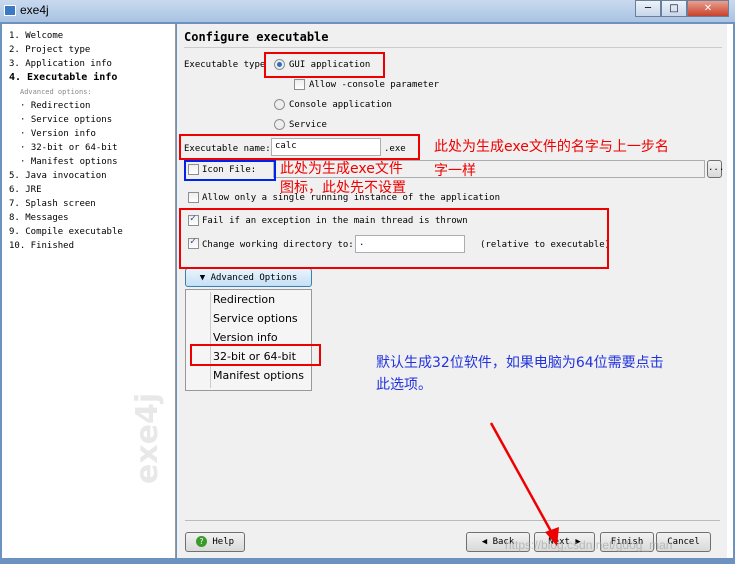  What do you see at coordinates (524, 484) in the screenshot?
I see `annotation-arrow` at bounding box center [524, 484].